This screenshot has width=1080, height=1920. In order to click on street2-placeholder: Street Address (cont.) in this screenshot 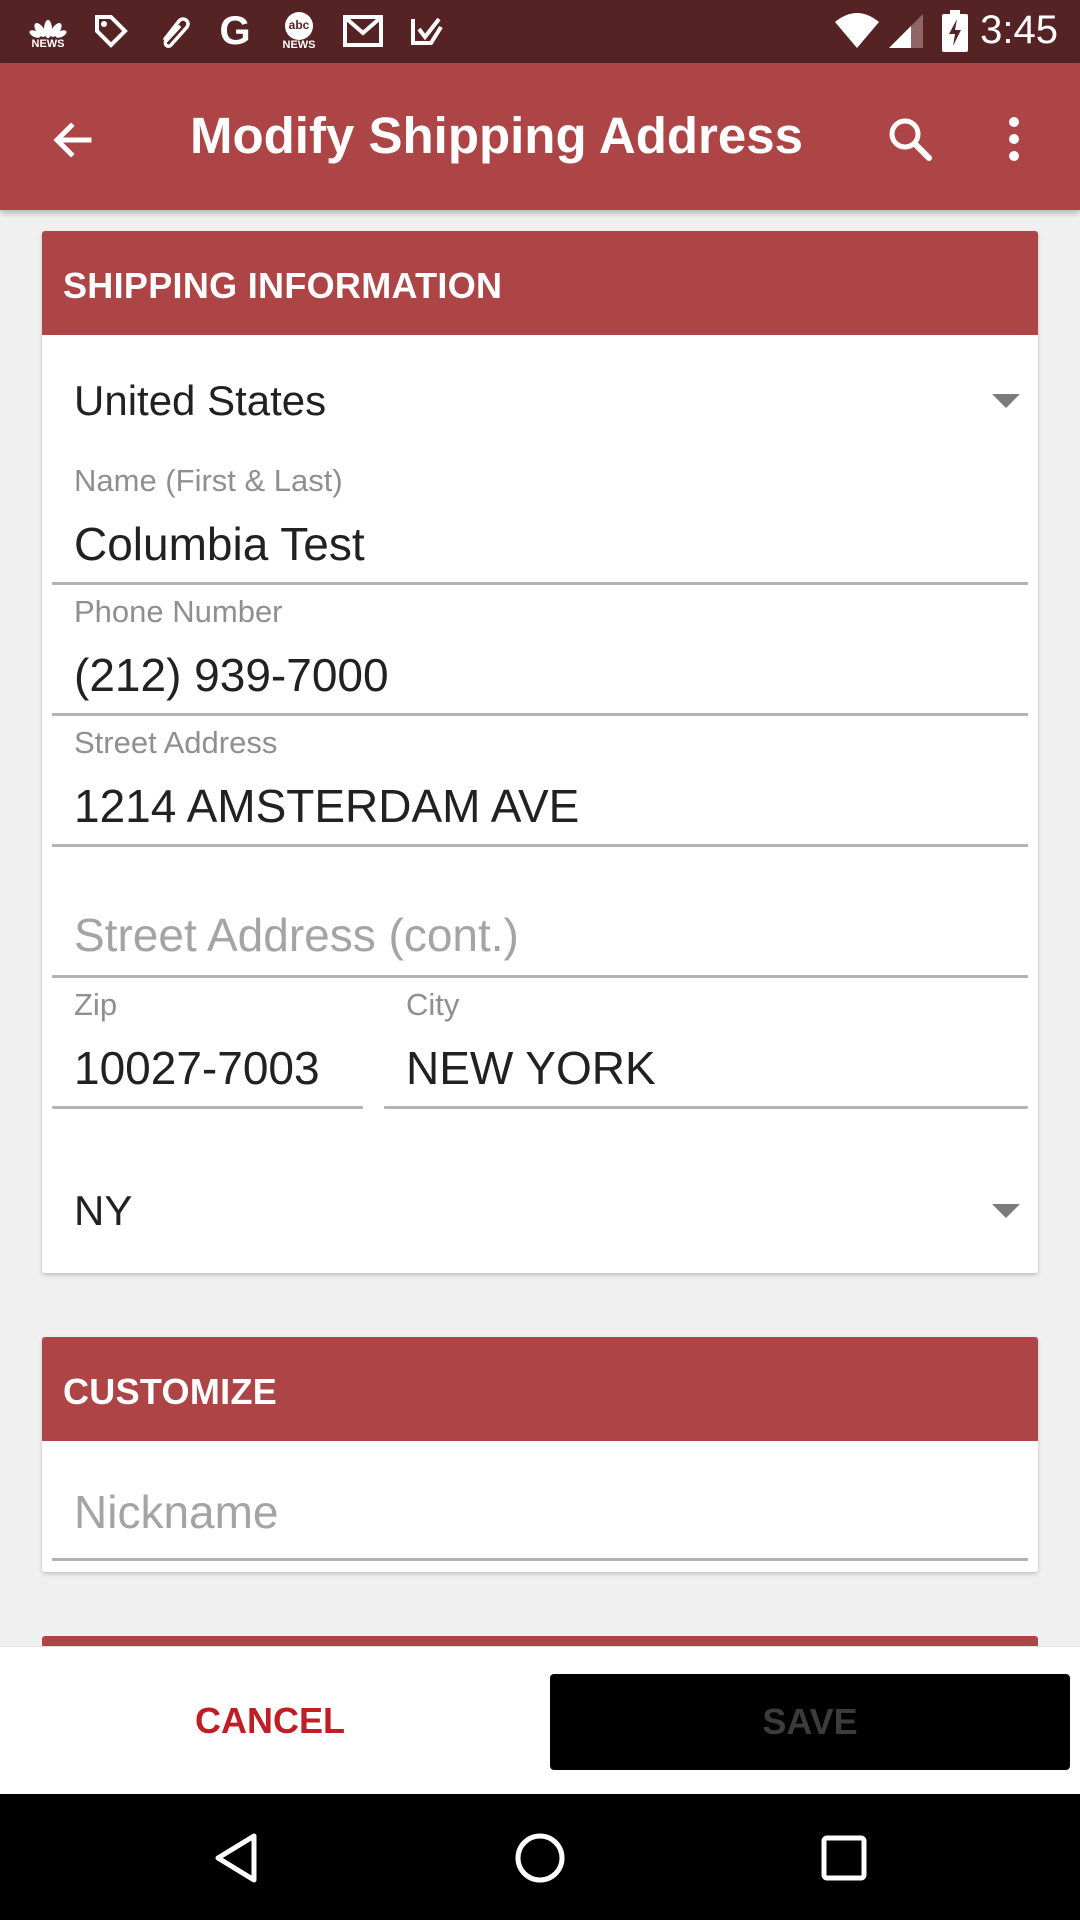, I will do `click(296, 935)`.